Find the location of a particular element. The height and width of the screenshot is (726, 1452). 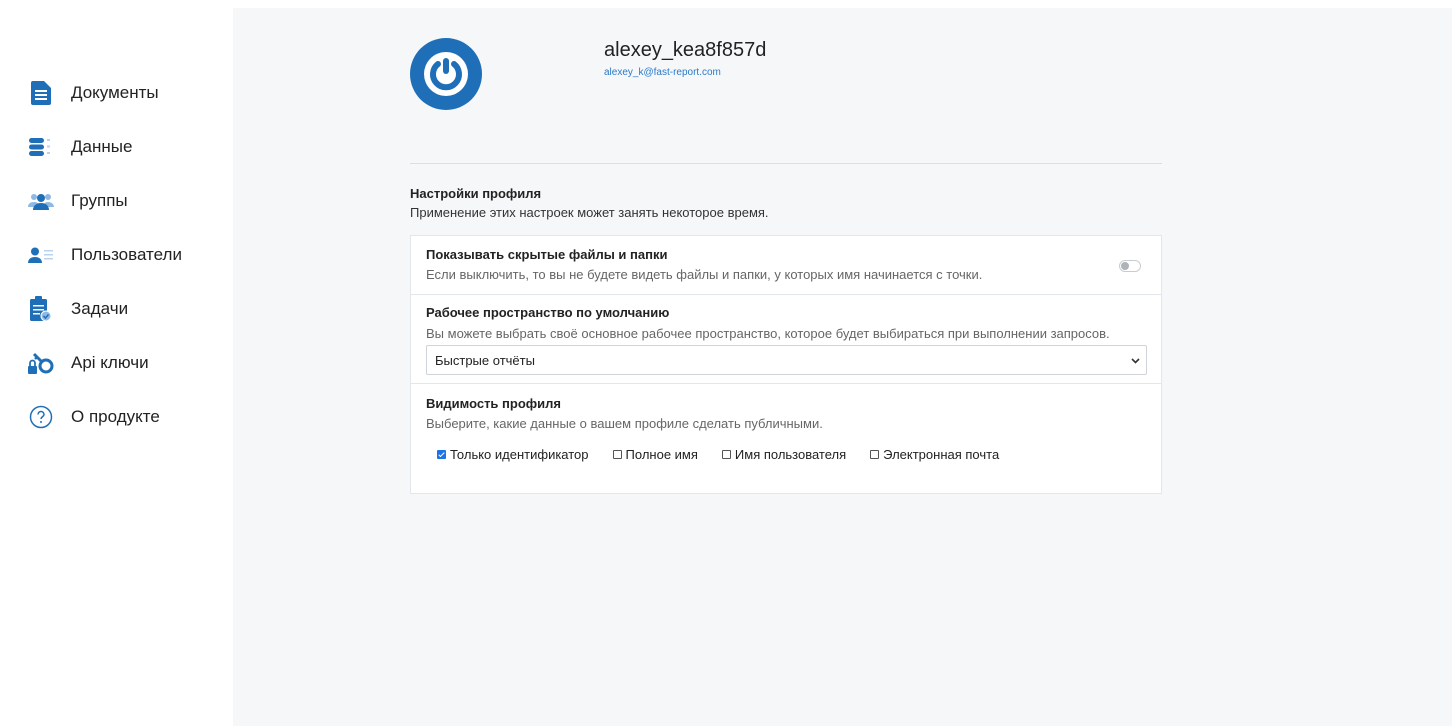

group-icon is located at coordinates (41, 201).